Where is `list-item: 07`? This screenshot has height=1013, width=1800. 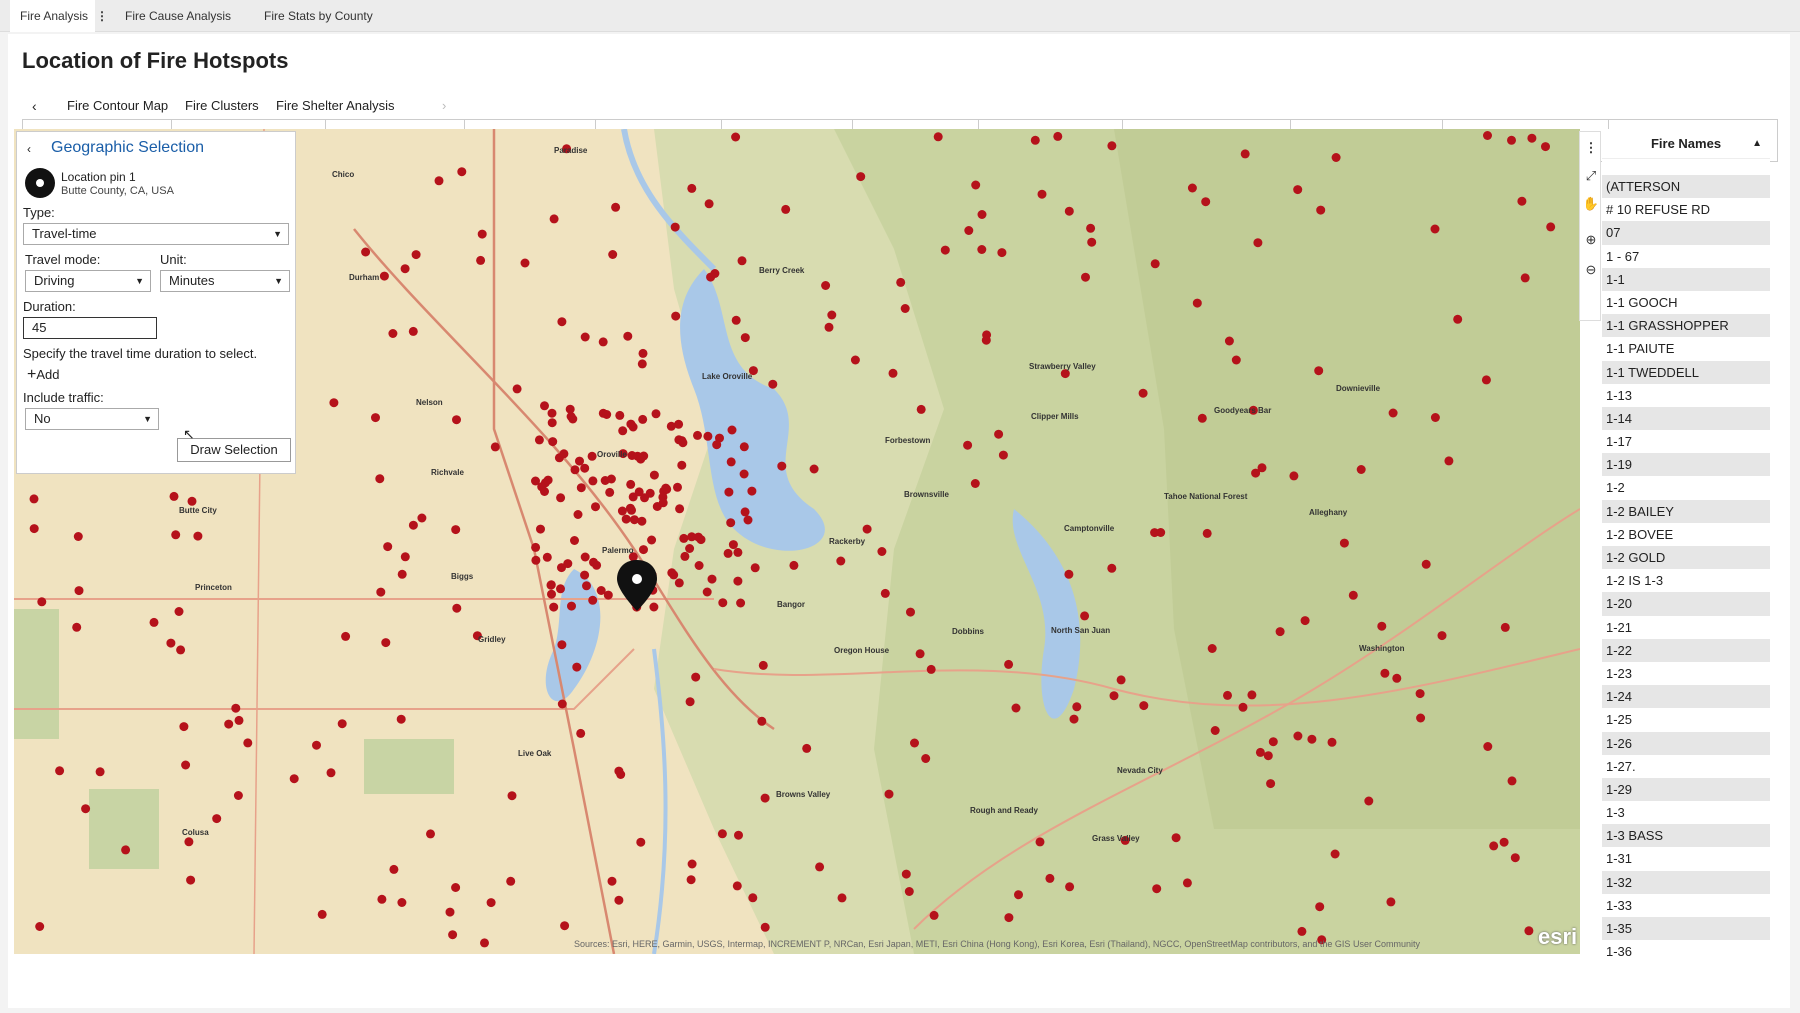 list-item: 07 is located at coordinates (1686, 233).